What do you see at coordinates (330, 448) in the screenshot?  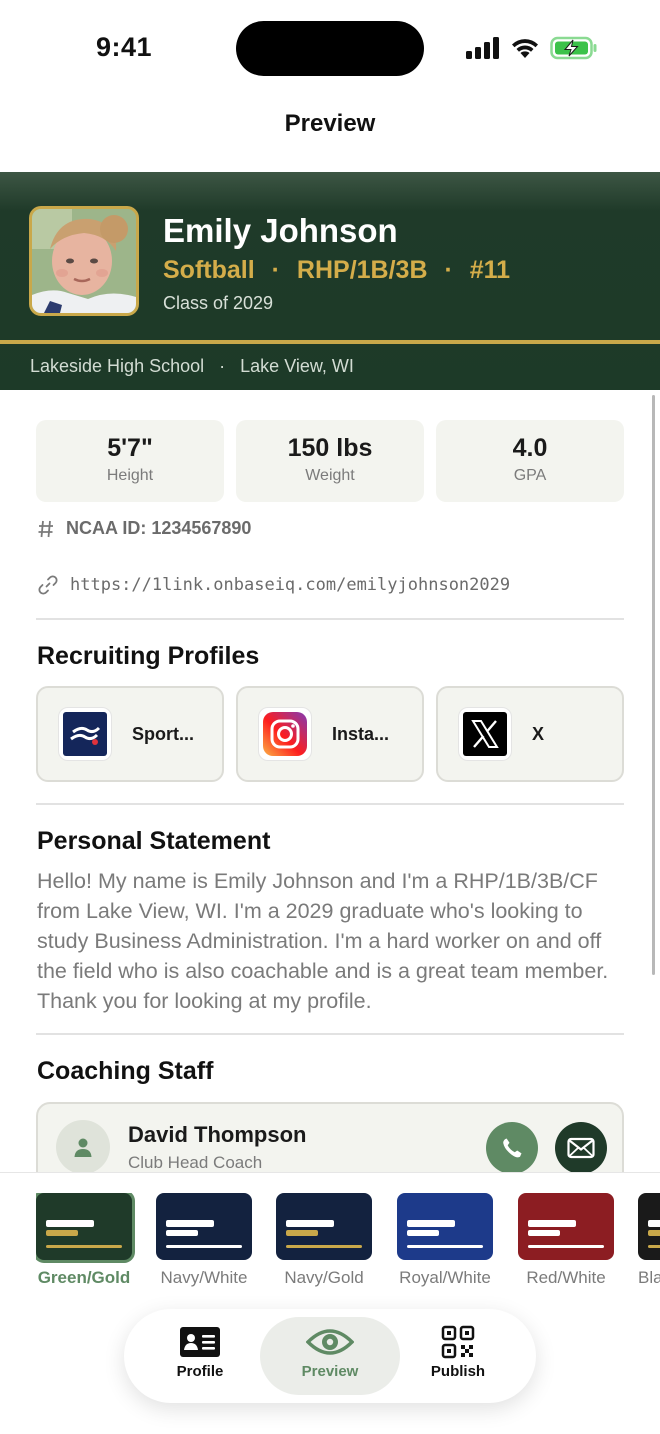 I see `stat-value: 150 lbs` at bounding box center [330, 448].